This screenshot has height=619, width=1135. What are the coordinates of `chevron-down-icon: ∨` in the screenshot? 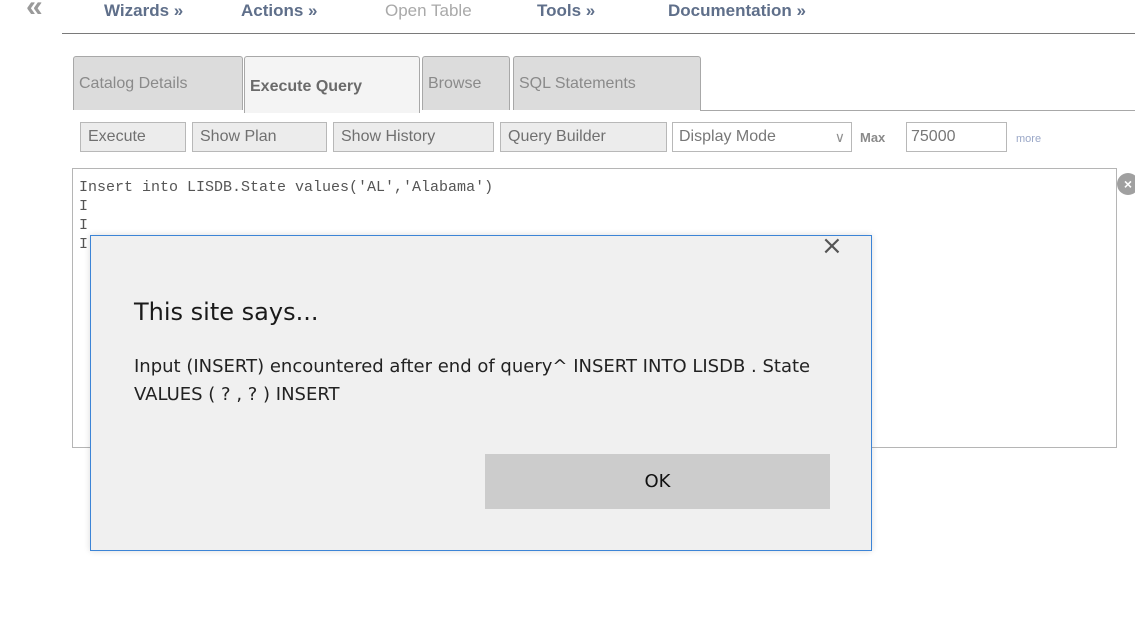 It's located at (839, 137).